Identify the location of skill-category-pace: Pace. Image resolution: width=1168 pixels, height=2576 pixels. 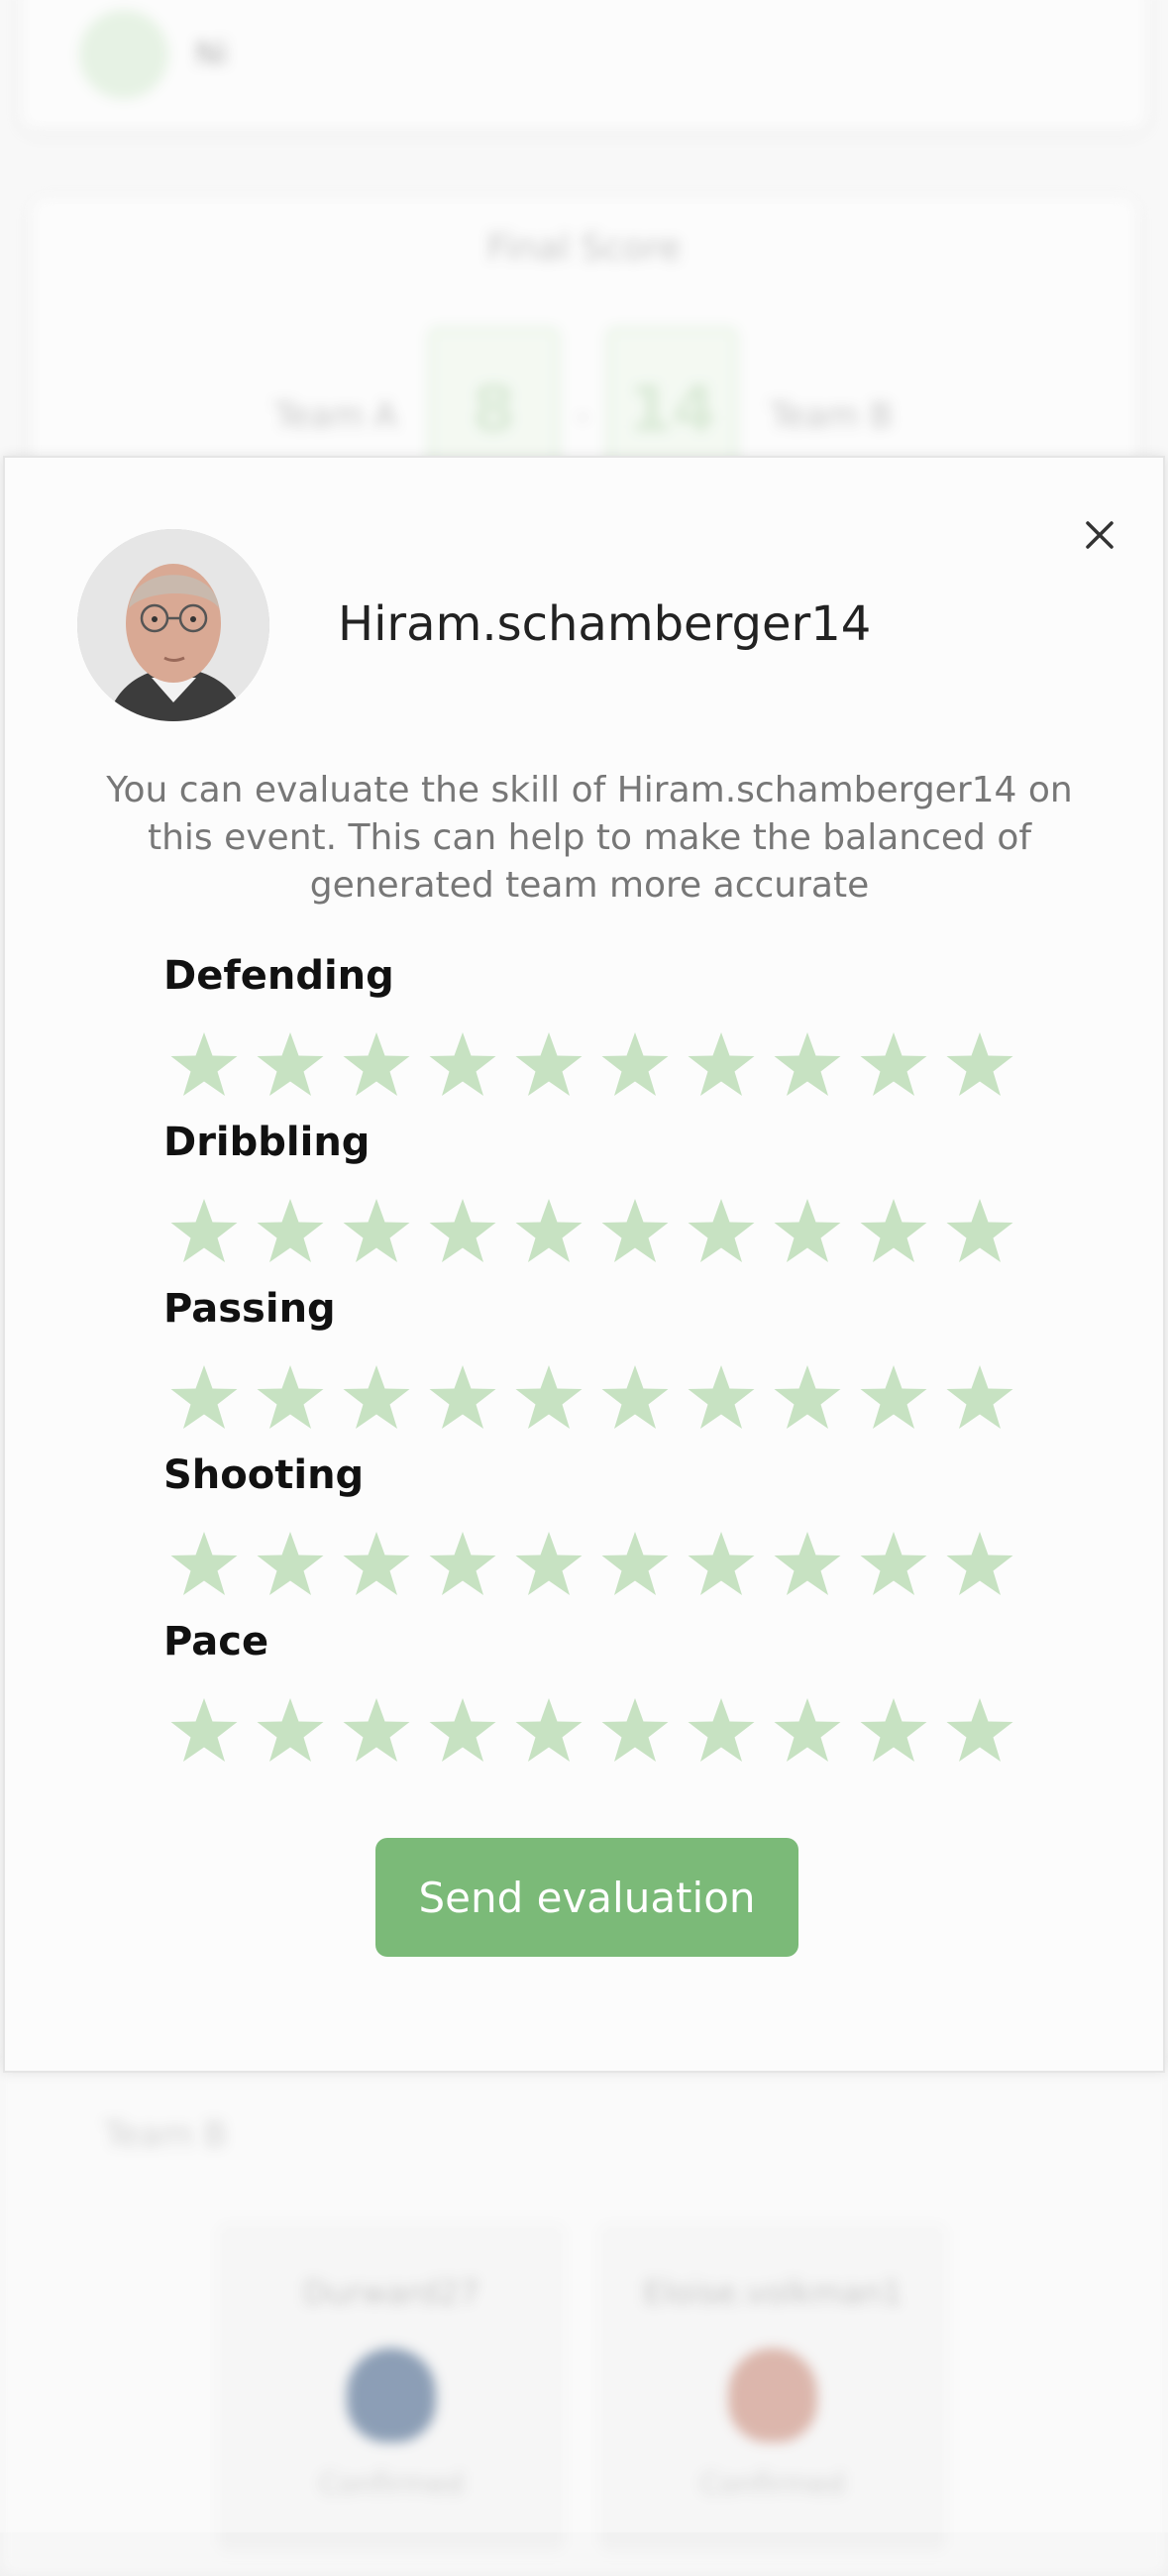
(596, 1702).